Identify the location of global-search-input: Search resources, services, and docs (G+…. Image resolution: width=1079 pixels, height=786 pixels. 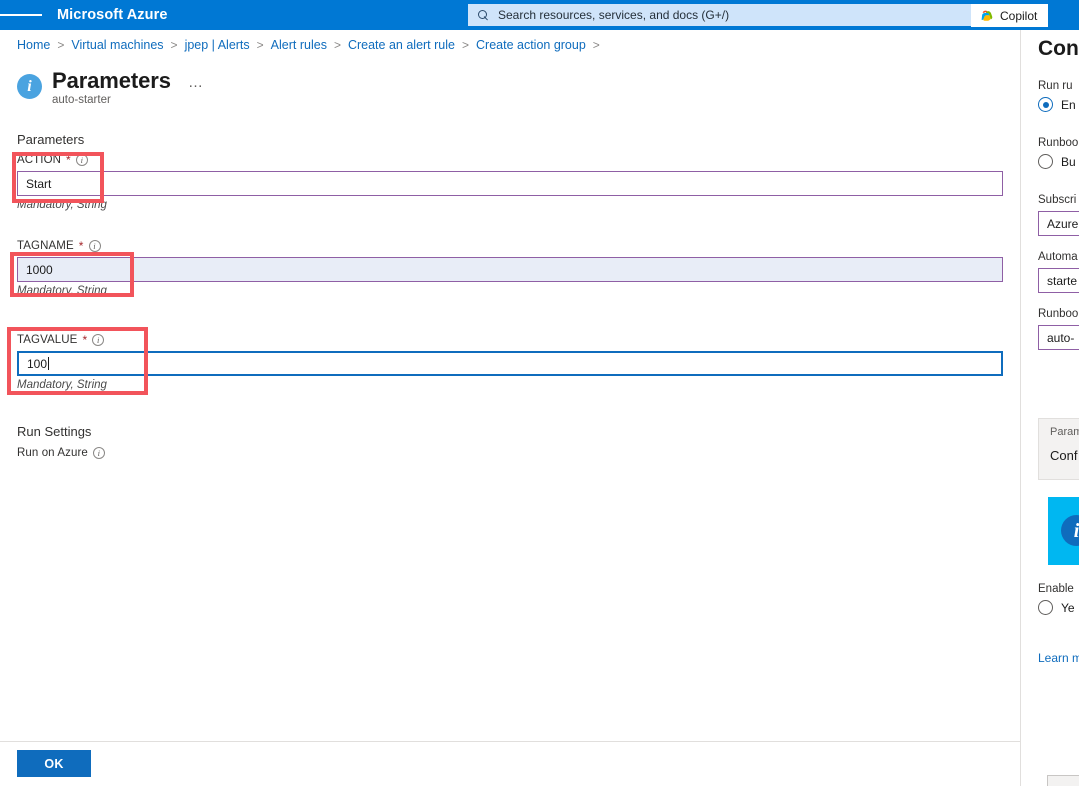
(722, 15).